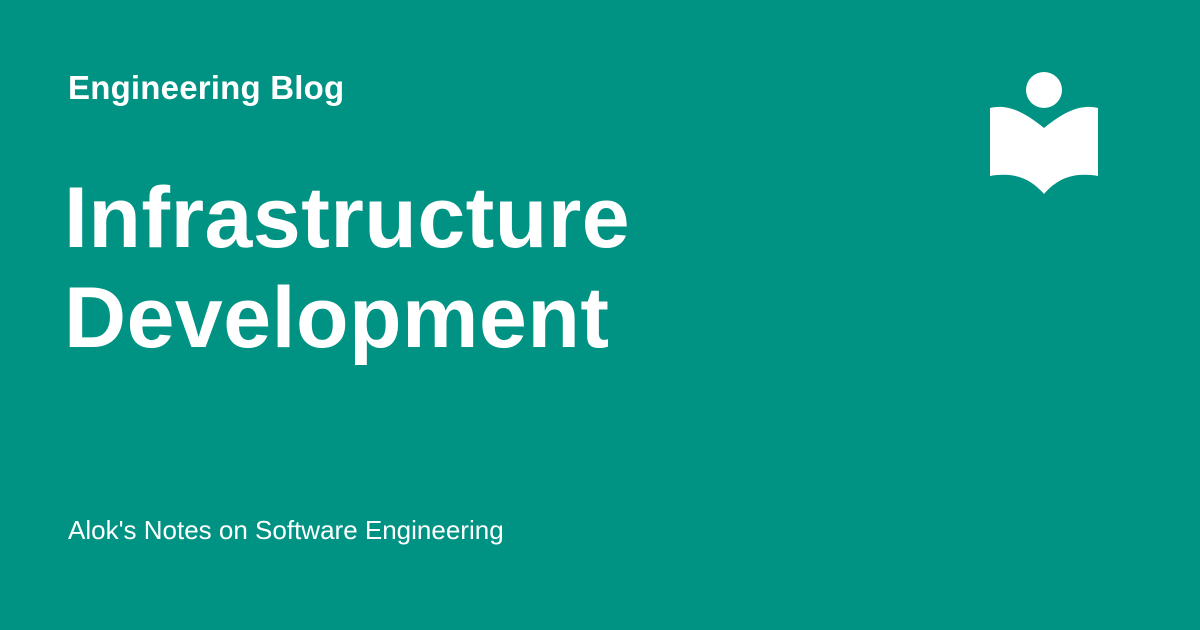  I want to click on site-tagline: Alok's Notes on Software Engineering, so click(286, 530).